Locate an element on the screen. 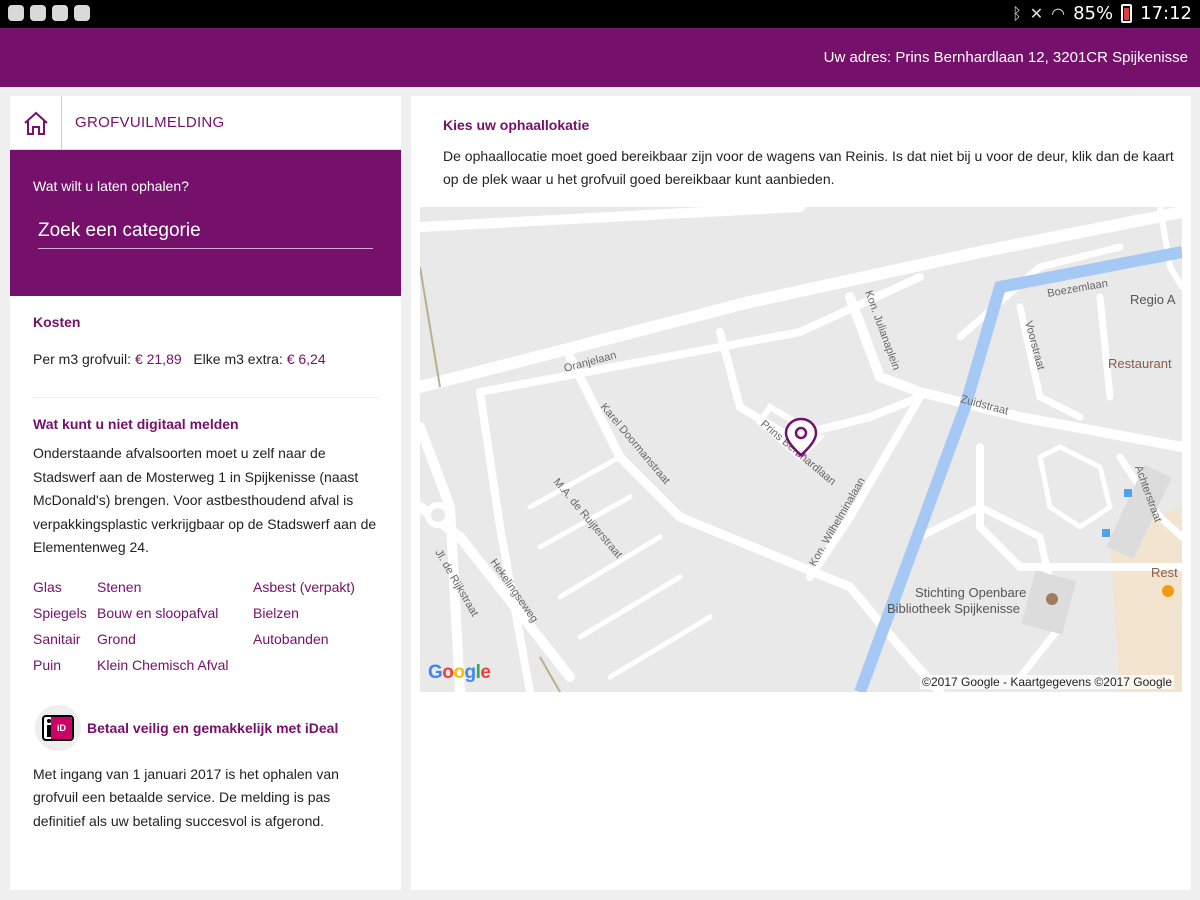 Image resolution: width=1200 pixels, height=900 pixels. waste-type-item: Klein Chemisch Afval is located at coordinates (175, 665).